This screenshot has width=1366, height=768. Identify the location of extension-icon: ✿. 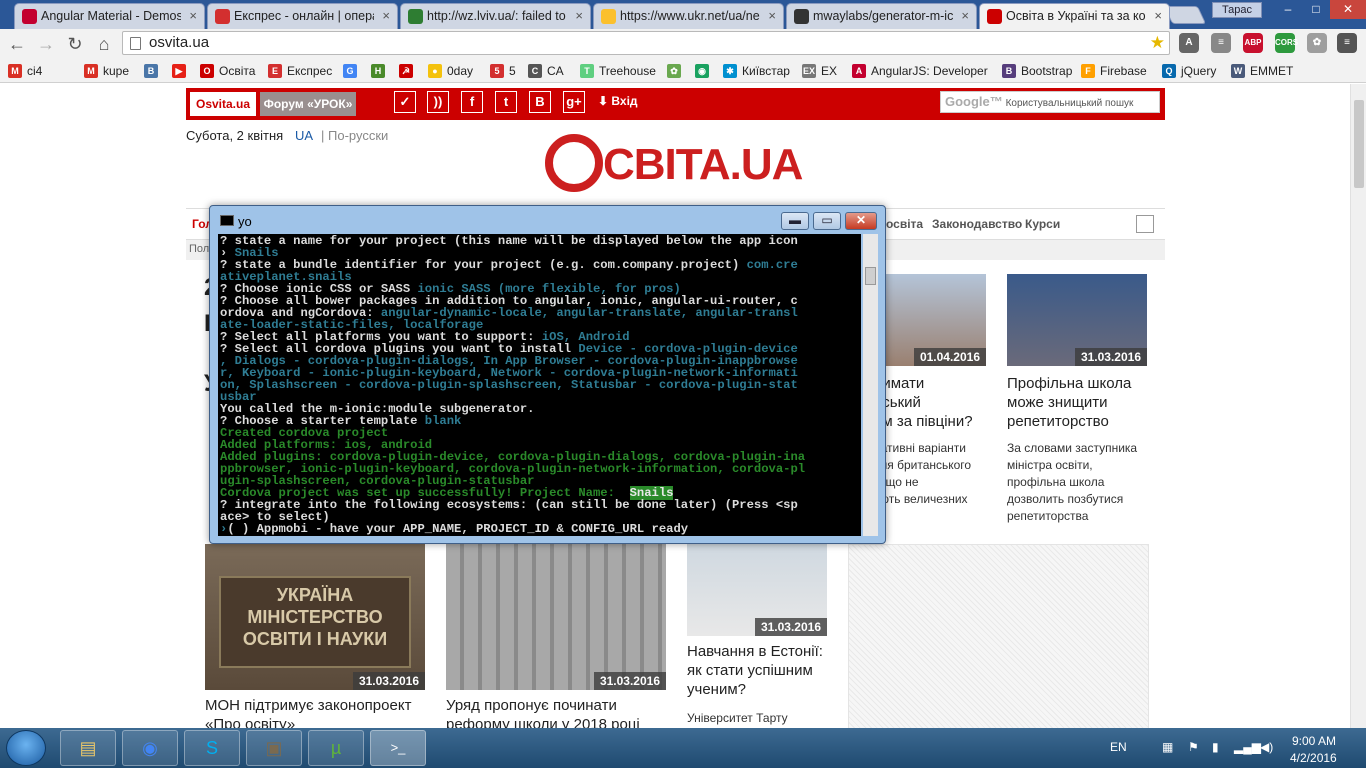
(1317, 43).